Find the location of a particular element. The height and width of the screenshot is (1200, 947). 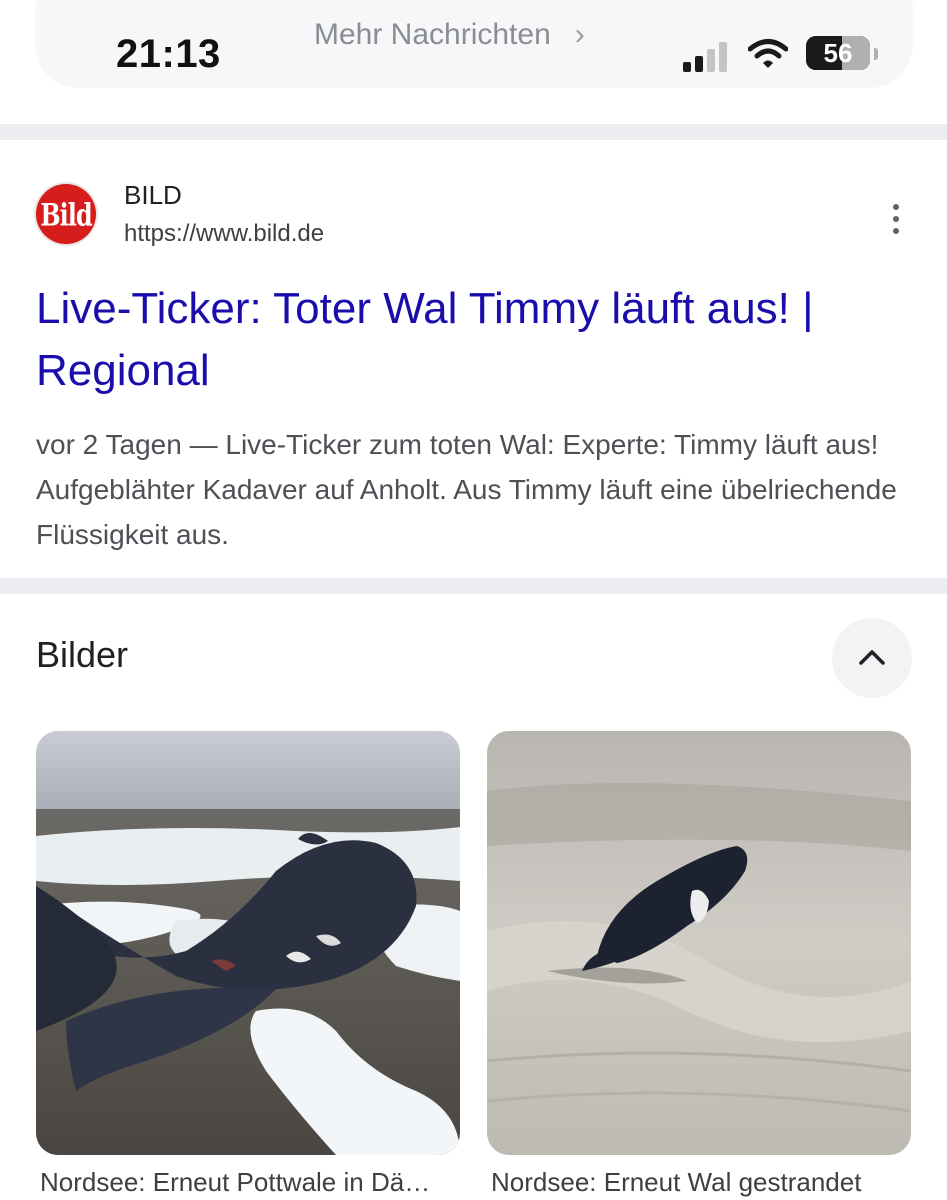

status-time: 21:13 is located at coordinates (168, 54).